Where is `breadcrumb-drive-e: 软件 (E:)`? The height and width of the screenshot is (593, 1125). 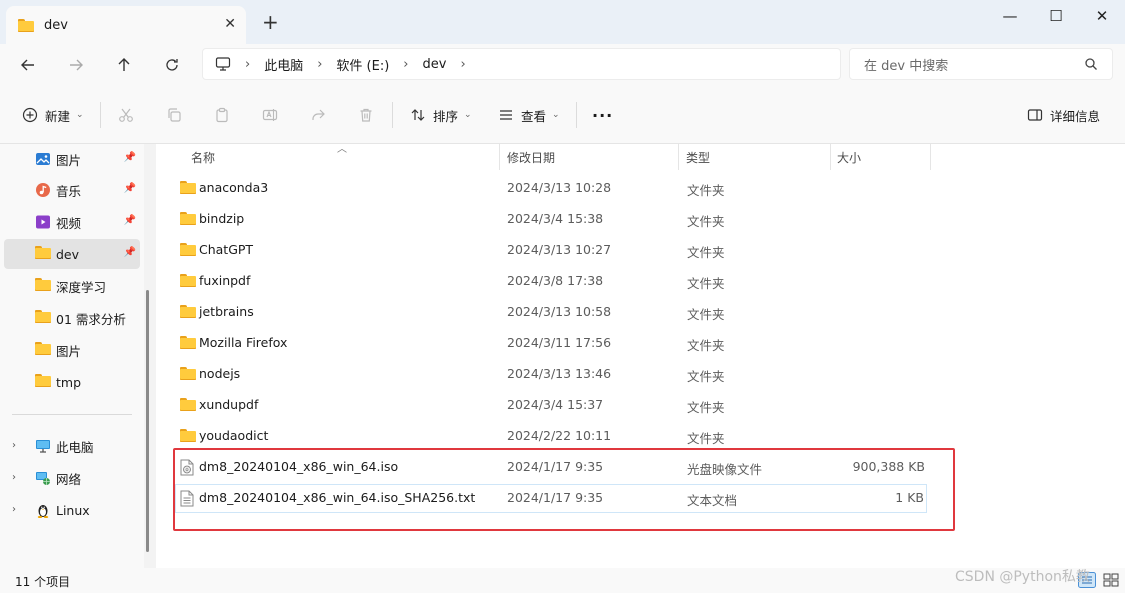
breadcrumb-drive-e: 软件 (E:) is located at coordinates (362, 64).